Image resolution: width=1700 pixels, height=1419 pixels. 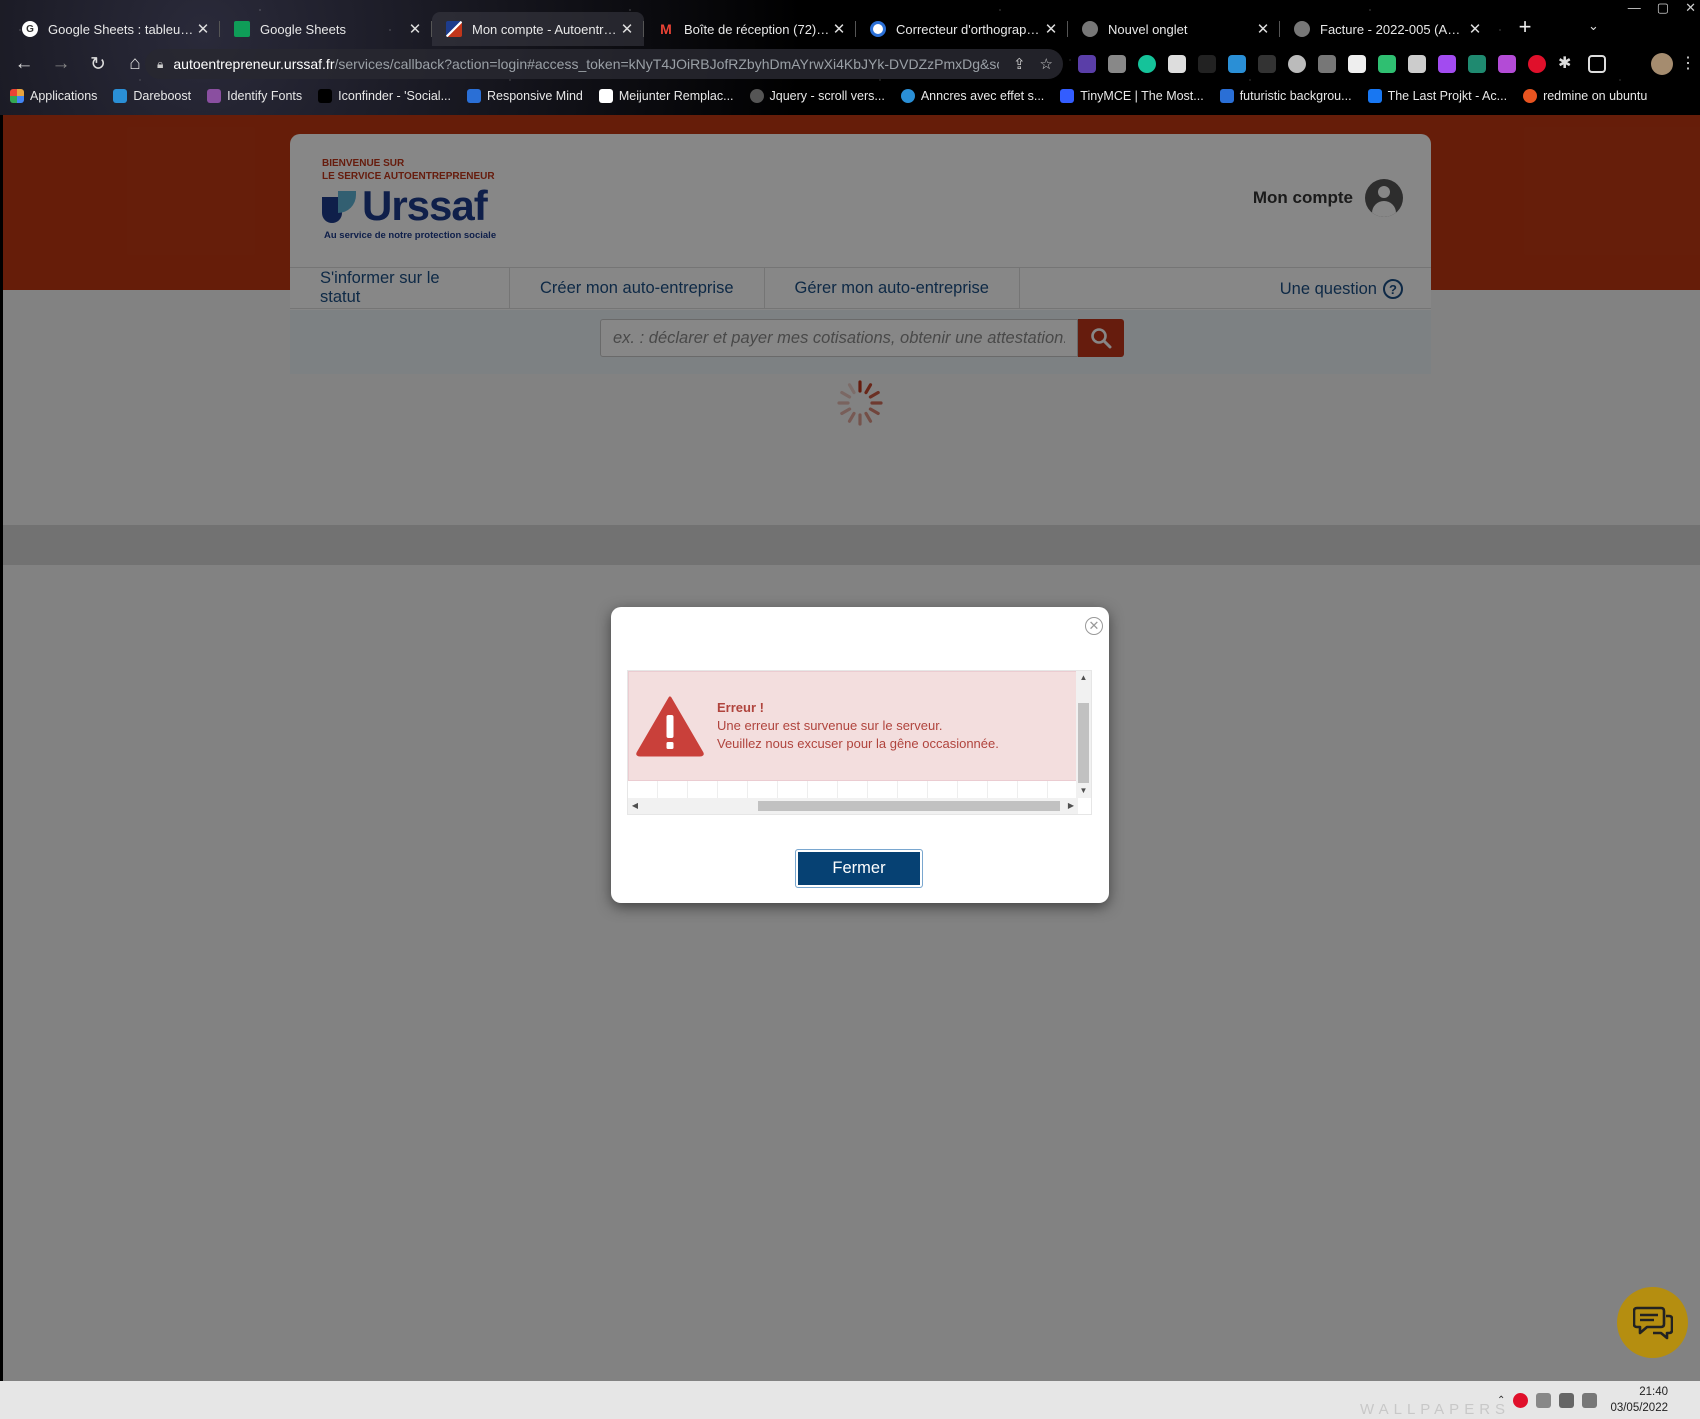 What do you see at coordinates (1148, 29) in the screenshot?
I see `tab-title: Nouvel onglet` at bounding box center [1148, 29].